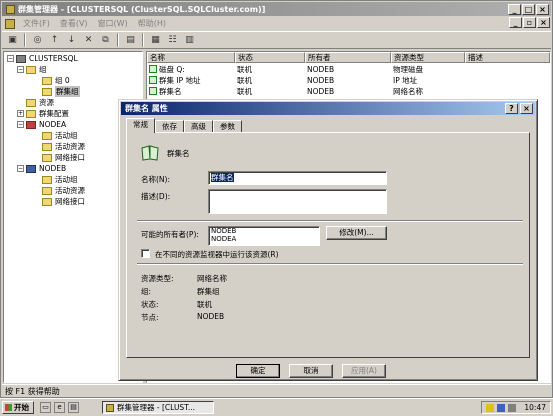 The image size is (553, 416). I want to click on tree-item-groups: 组, so click(36, 69).